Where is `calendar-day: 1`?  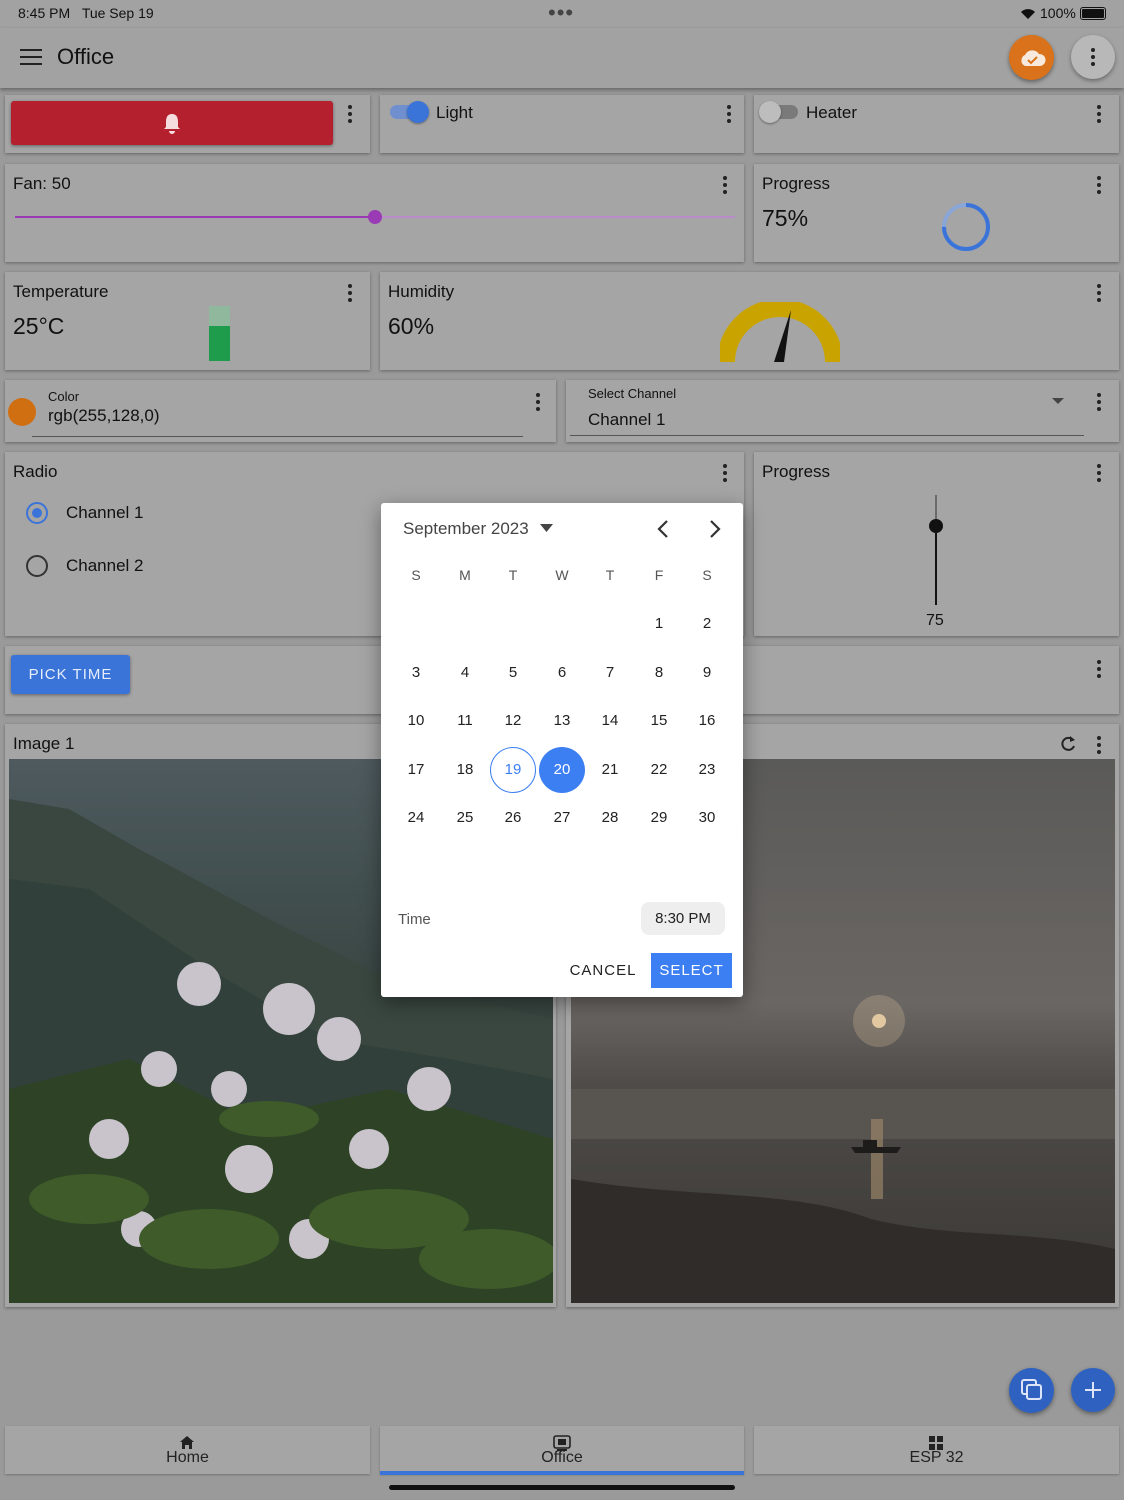
calendar-day: 1 is located at coordinates (659, 624).